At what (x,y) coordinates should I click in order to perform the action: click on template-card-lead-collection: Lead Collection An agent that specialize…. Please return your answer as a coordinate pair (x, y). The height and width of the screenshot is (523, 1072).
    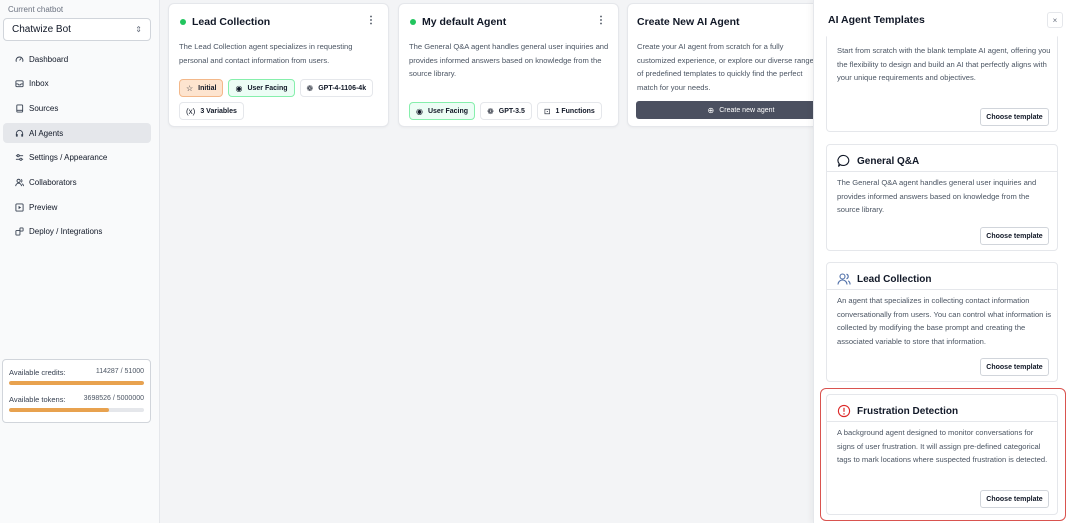
    Looking at the image, I should click on (942, 322).